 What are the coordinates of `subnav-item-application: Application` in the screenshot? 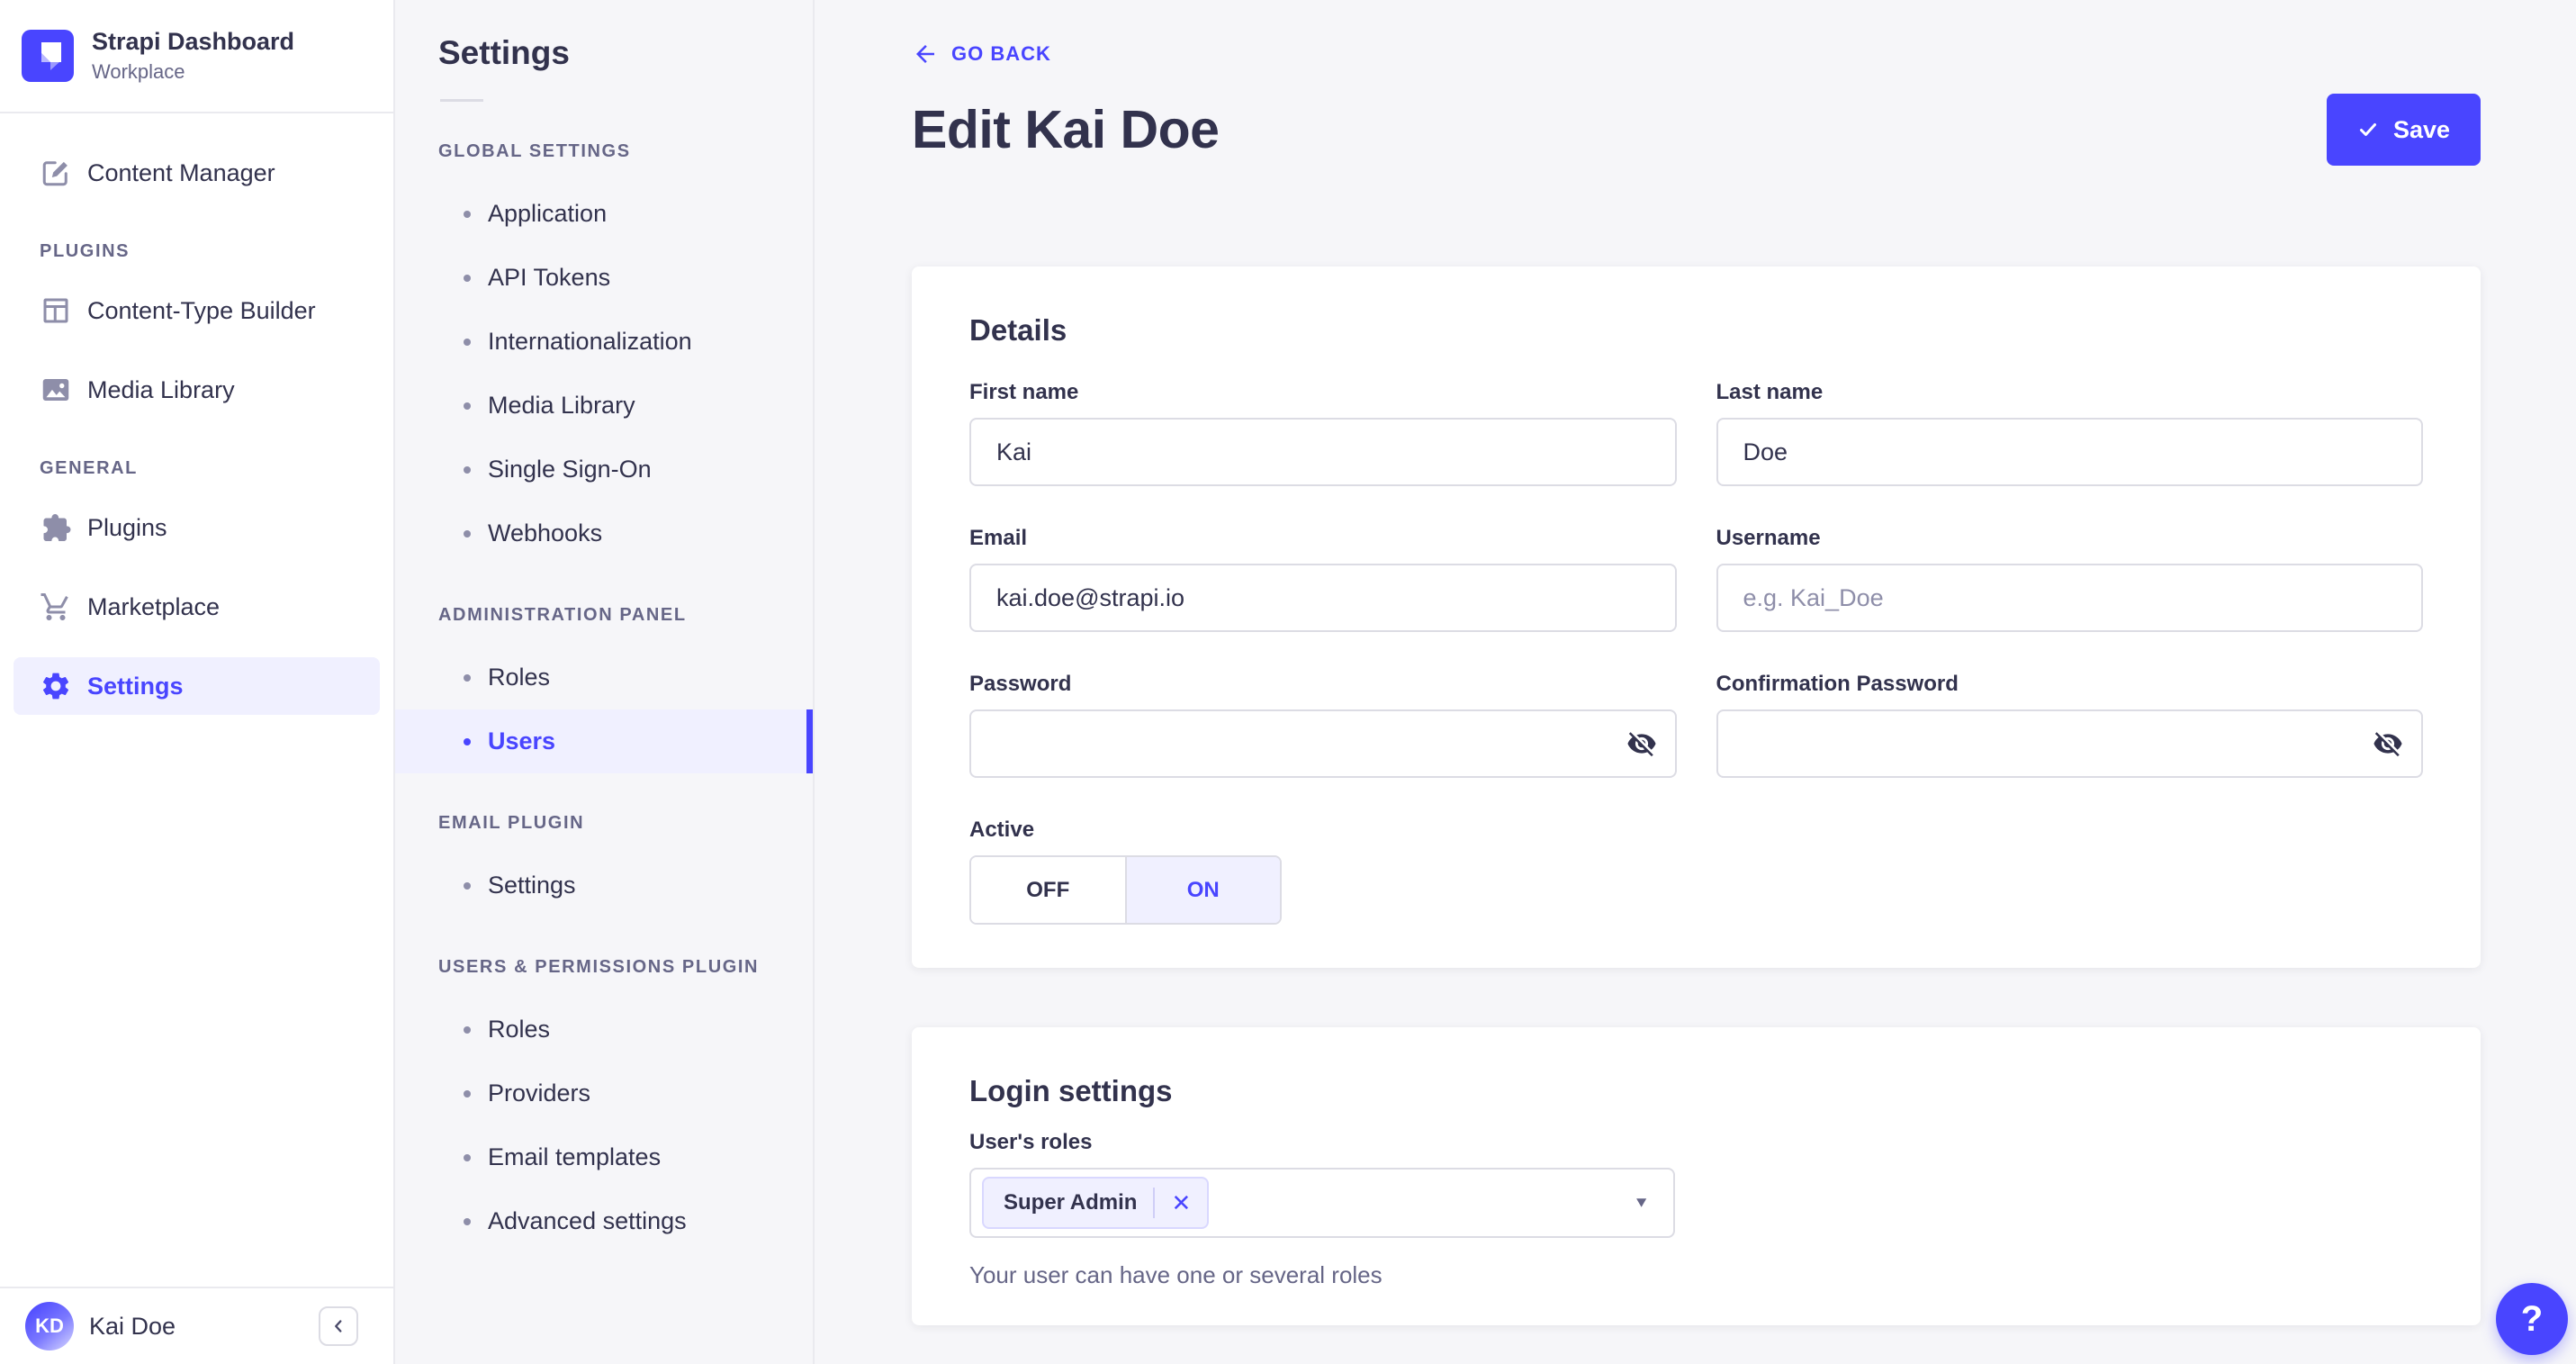 It's located at (604, 214).